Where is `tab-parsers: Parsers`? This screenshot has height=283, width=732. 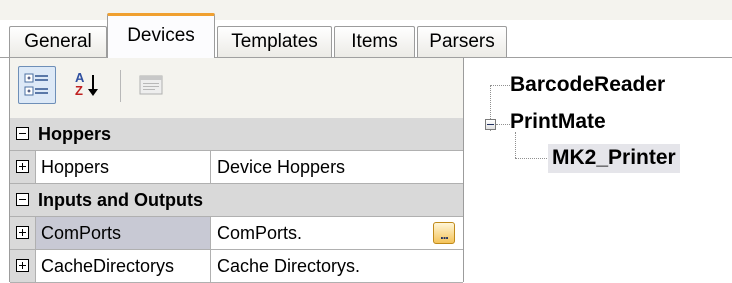 tab-parsers: Parsers is located at coordinates (462, 41).